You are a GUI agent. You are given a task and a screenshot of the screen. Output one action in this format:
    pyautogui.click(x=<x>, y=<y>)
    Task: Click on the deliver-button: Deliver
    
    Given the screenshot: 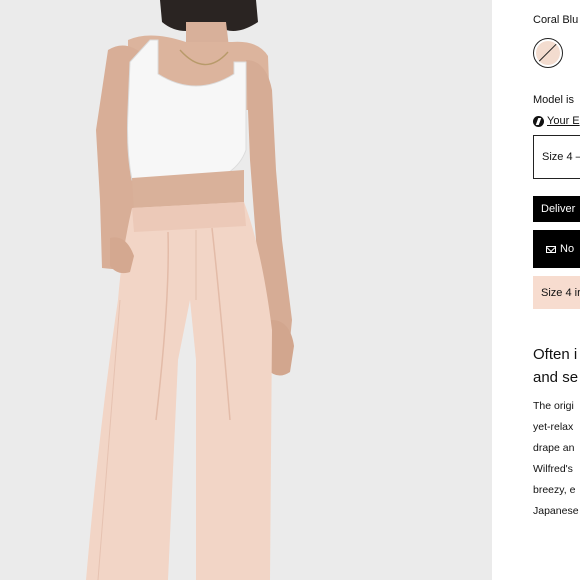 What is the action you would take?
    pyautogui.click(x=556, y=209)
    